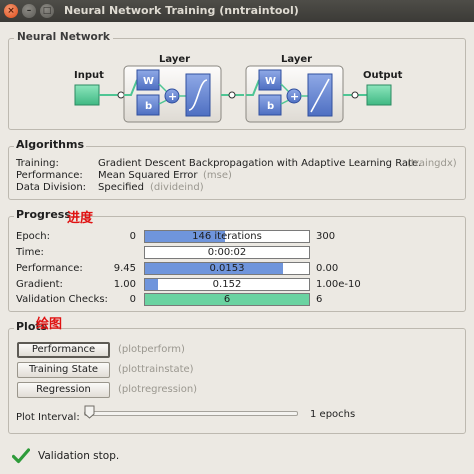  What do you see at coordinates (63, 390) in the screenshot?
I see `plot-regression-button: Regression` at bounding box center [63, 390].